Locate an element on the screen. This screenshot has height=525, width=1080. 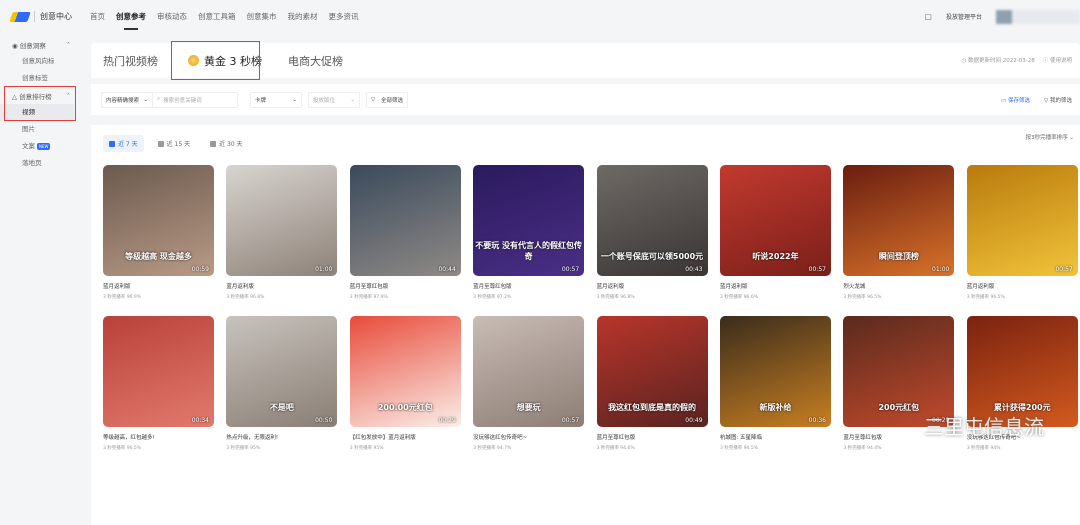
sidebar-item-image: 图片 is located at coordinates (40, 129).